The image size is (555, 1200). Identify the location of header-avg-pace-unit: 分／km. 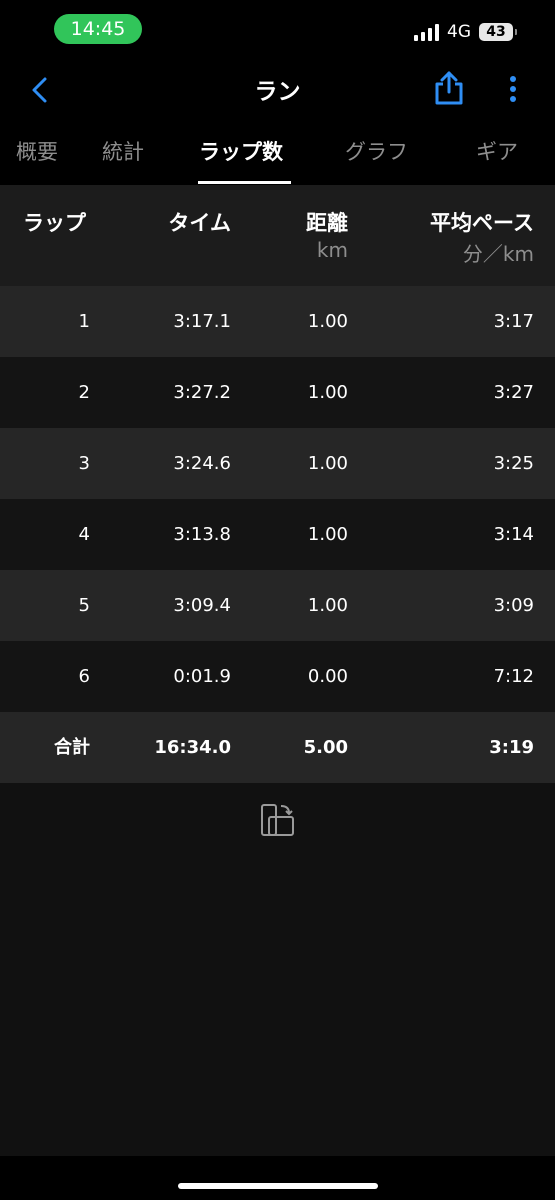
(498, 254).